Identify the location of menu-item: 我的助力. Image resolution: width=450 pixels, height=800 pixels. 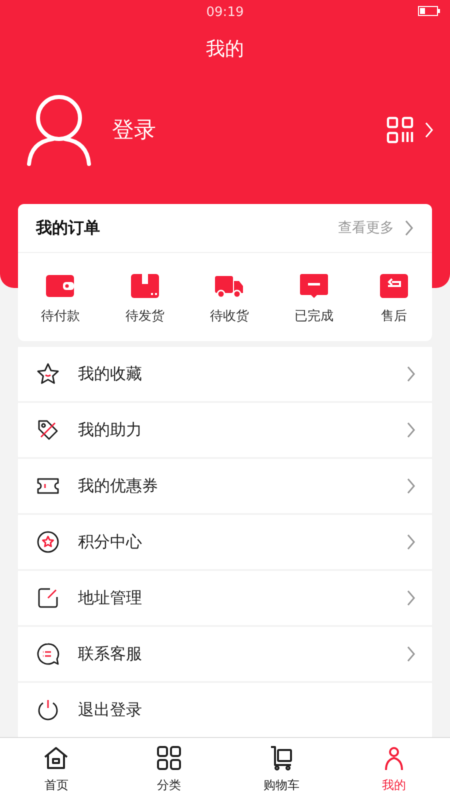
(225, 431).